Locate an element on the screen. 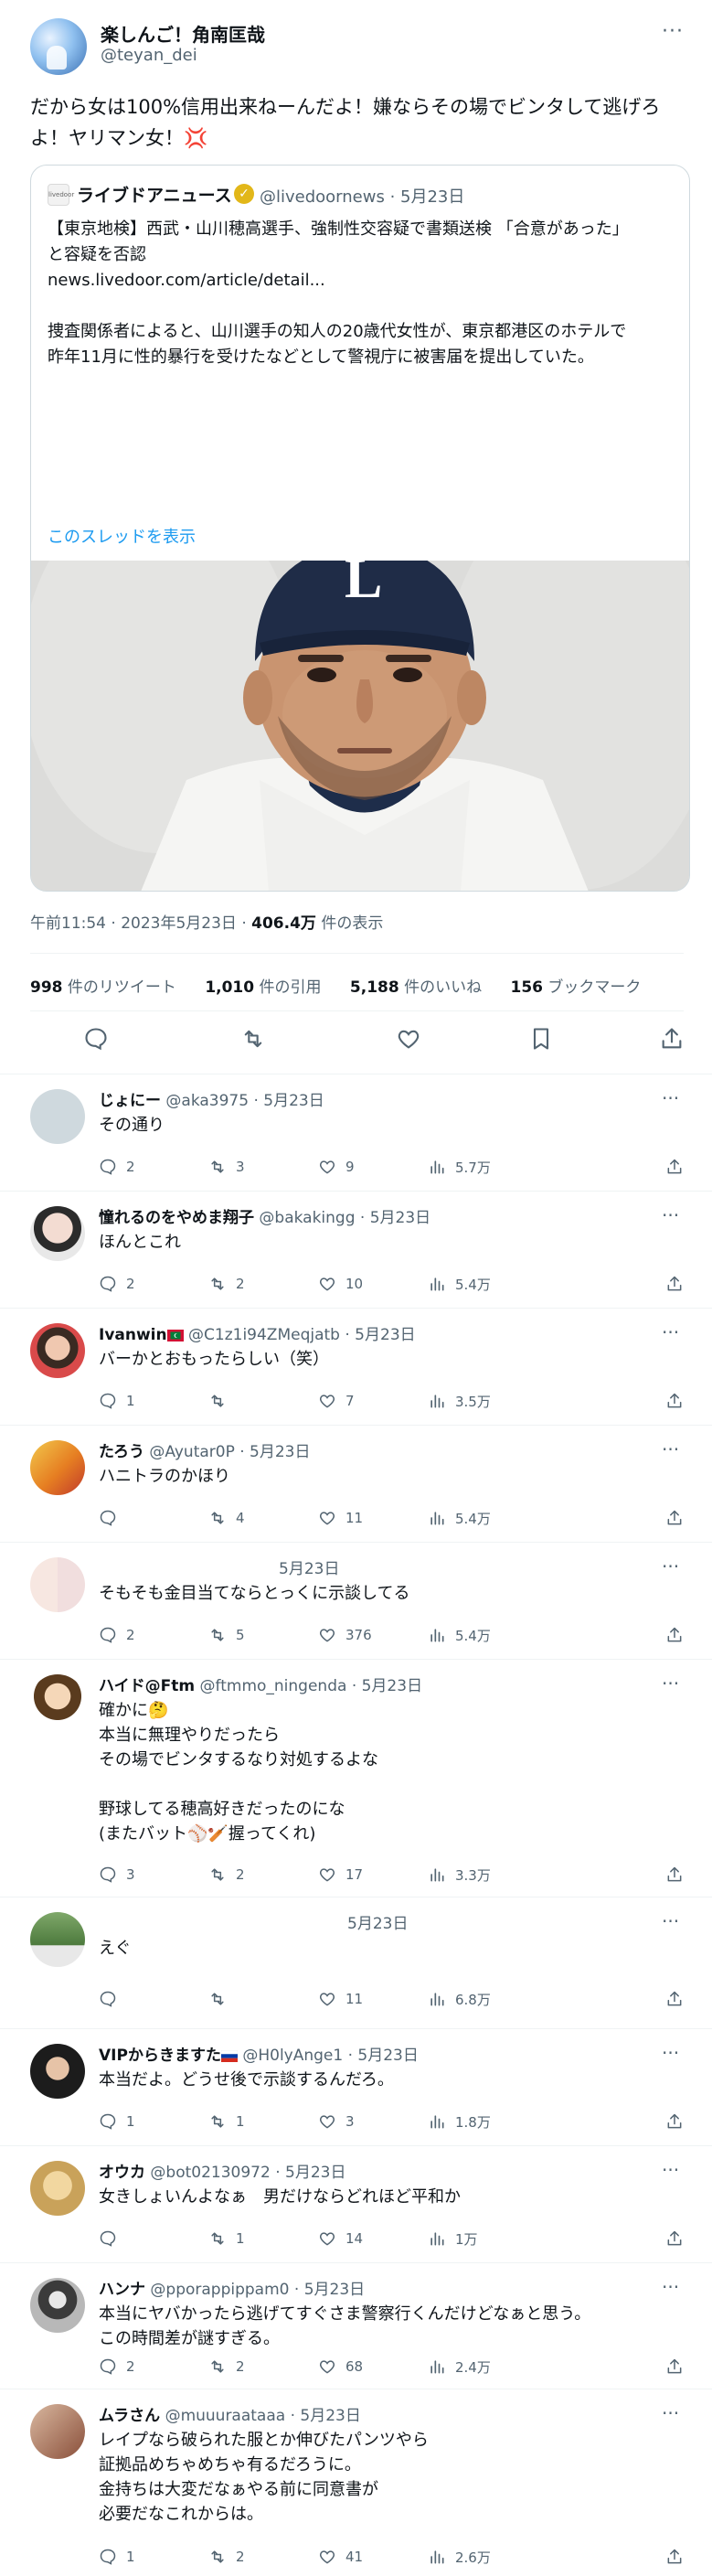  reply-author-name: VIPからきますた is located at coordinates (160, 2056).